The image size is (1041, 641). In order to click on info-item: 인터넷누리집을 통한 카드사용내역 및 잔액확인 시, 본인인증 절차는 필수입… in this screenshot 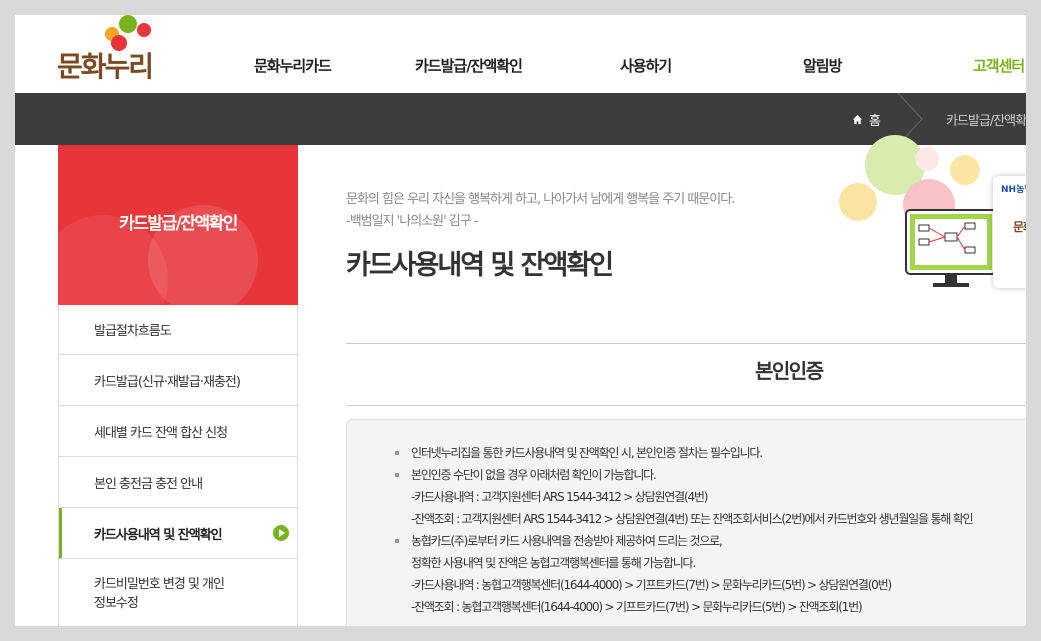, I will do `click(683, 453)`.